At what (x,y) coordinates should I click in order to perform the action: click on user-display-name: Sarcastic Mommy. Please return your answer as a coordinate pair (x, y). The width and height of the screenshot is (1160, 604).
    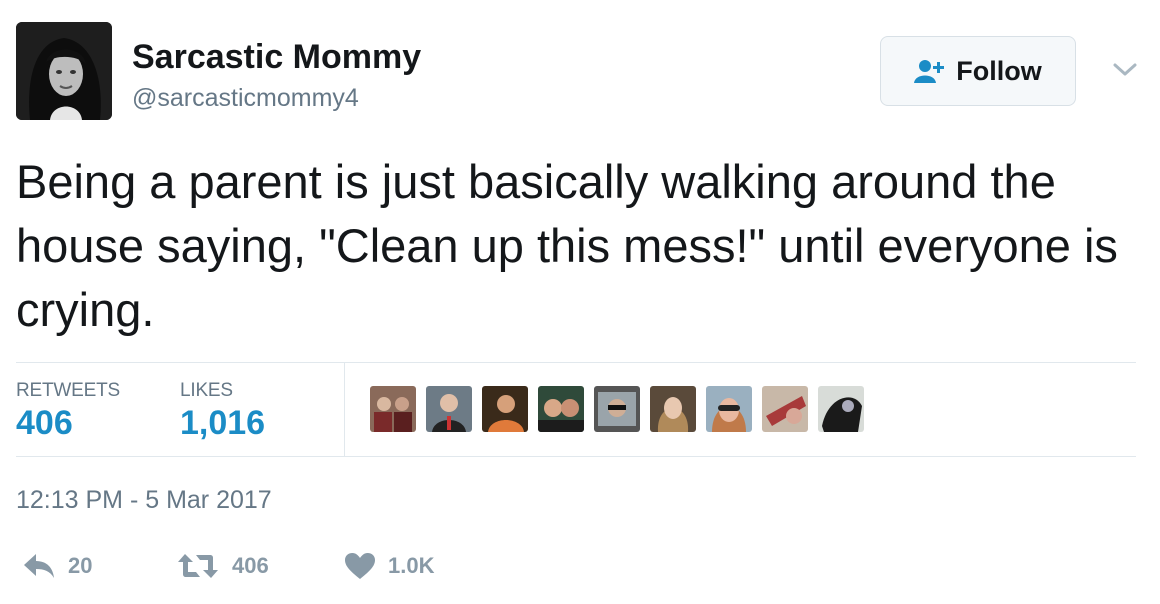
    Looking at the image, I should click on (276, 57).